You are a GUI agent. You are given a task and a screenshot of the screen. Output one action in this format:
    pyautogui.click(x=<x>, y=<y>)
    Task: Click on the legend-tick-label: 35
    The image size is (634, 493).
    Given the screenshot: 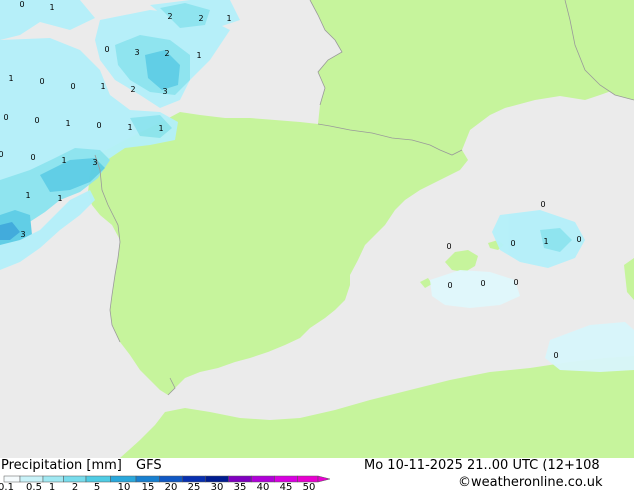 What is the action you would take?
    pyautogui.click(x=240, y=487)
    